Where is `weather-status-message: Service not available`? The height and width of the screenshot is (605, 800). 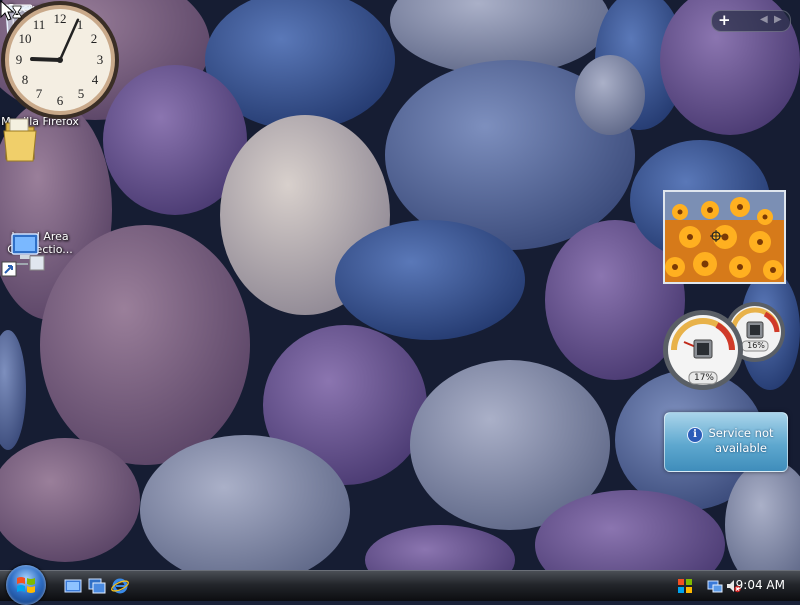 weather-status-message: Service not available is located at coordinates (741, 440).